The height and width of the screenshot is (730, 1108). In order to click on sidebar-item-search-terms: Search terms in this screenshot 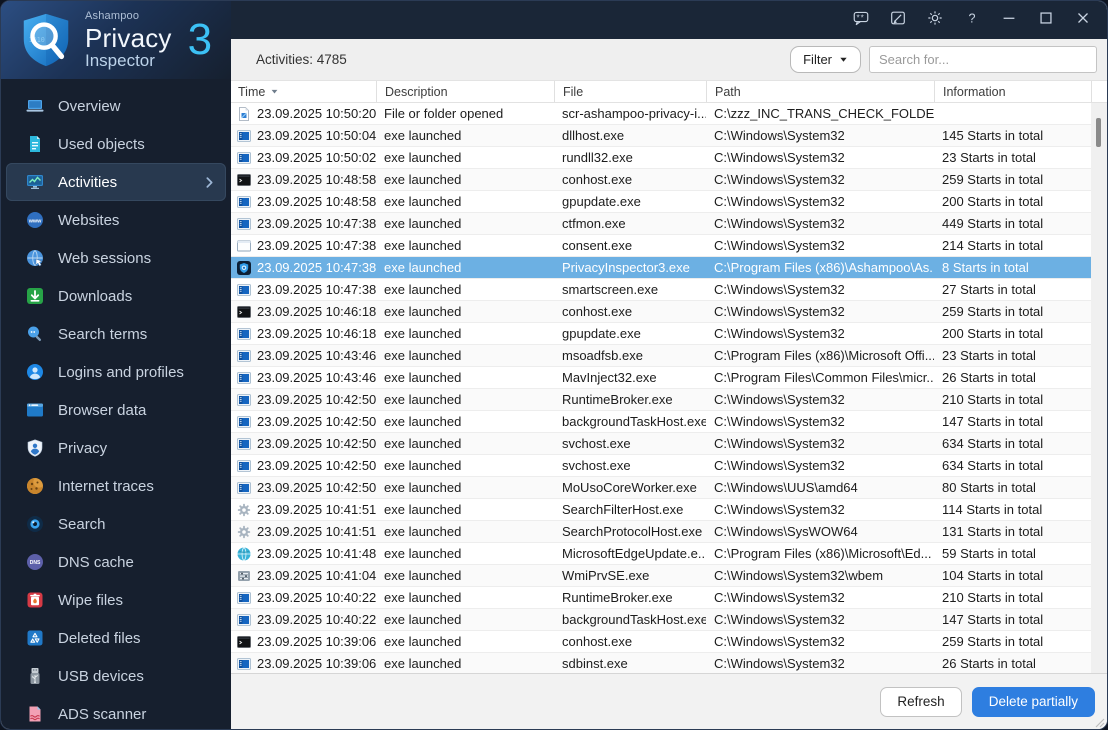, I will do `click(116, 334)`.